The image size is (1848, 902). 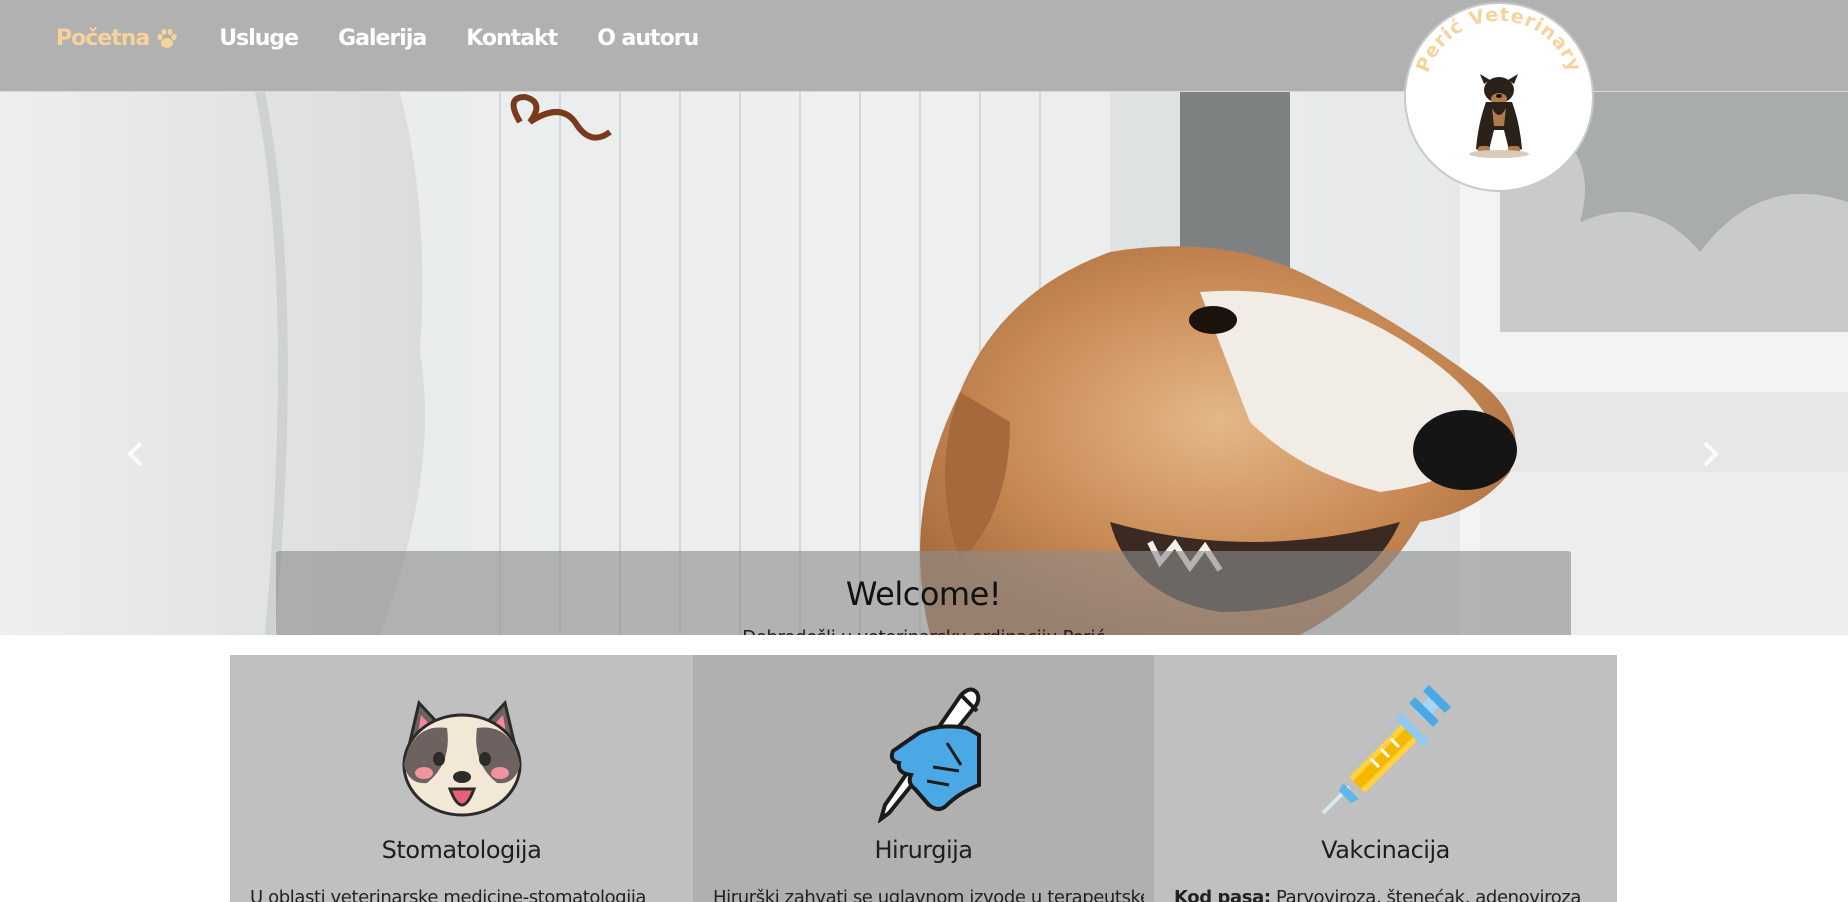 What do you see at coordinates (461, 850) in the screenshot?
I see `service-title: Stomatologija` at bounding box center [461, 850].